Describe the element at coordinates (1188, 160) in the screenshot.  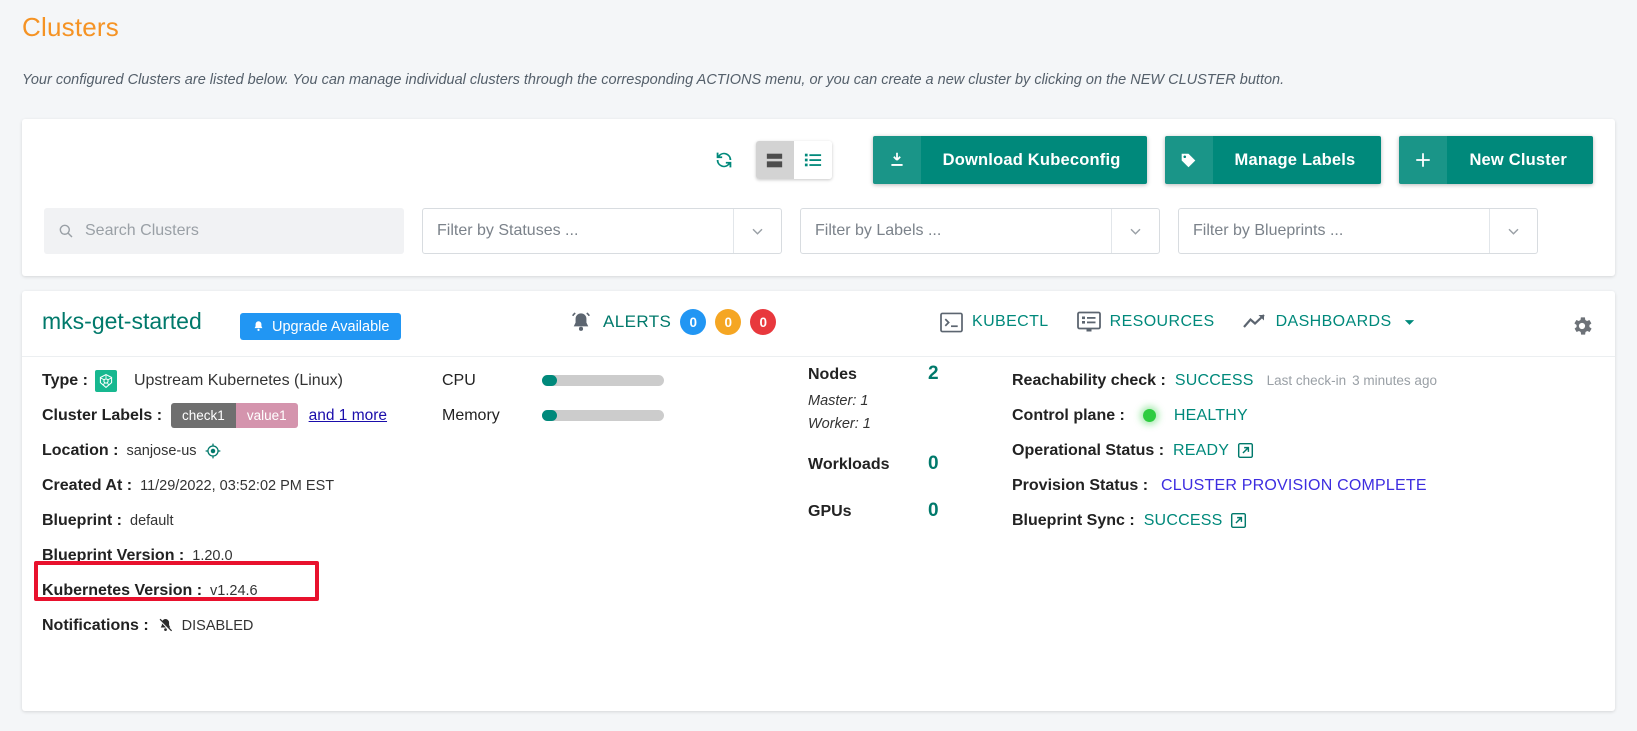
I see `tag-icon` at that location.